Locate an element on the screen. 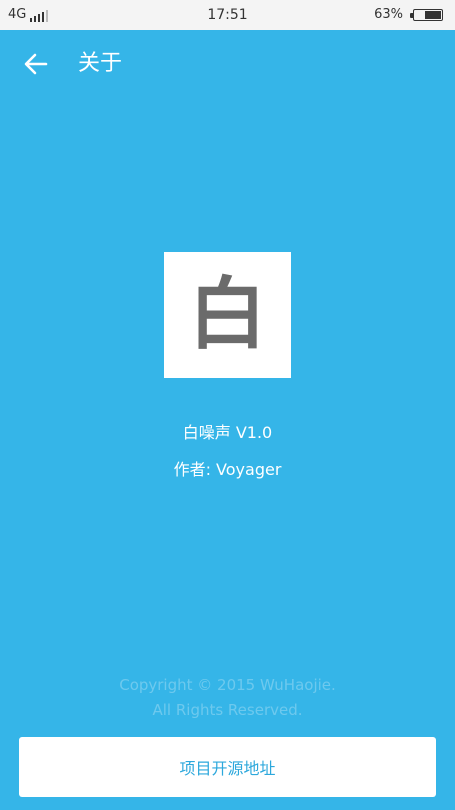 This screenshot has width=455, height=810. battery-percent: 63% is located at coordinates (388, 14).